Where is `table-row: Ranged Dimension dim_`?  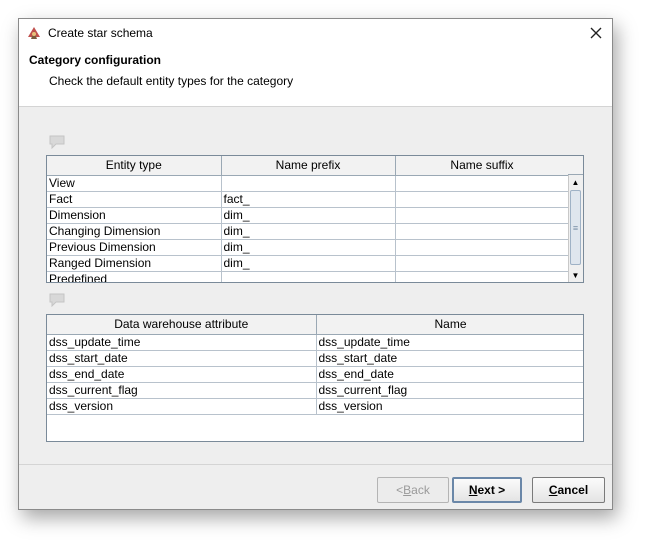
table-row: Ranged Dimension dim_ is located at coordinates (308, 263).